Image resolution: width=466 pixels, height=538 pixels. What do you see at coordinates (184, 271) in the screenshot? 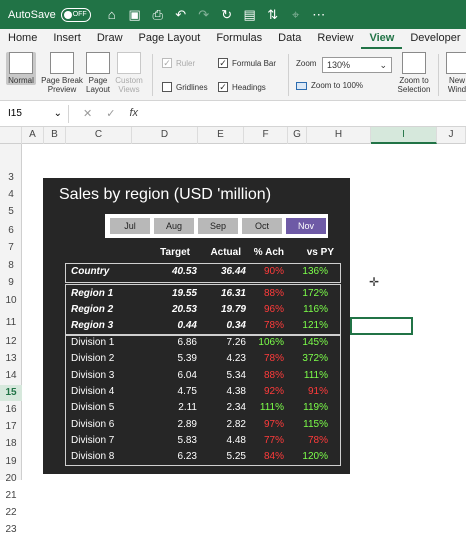
I see `target-value: 40.53` at bounding box center [184, 271].